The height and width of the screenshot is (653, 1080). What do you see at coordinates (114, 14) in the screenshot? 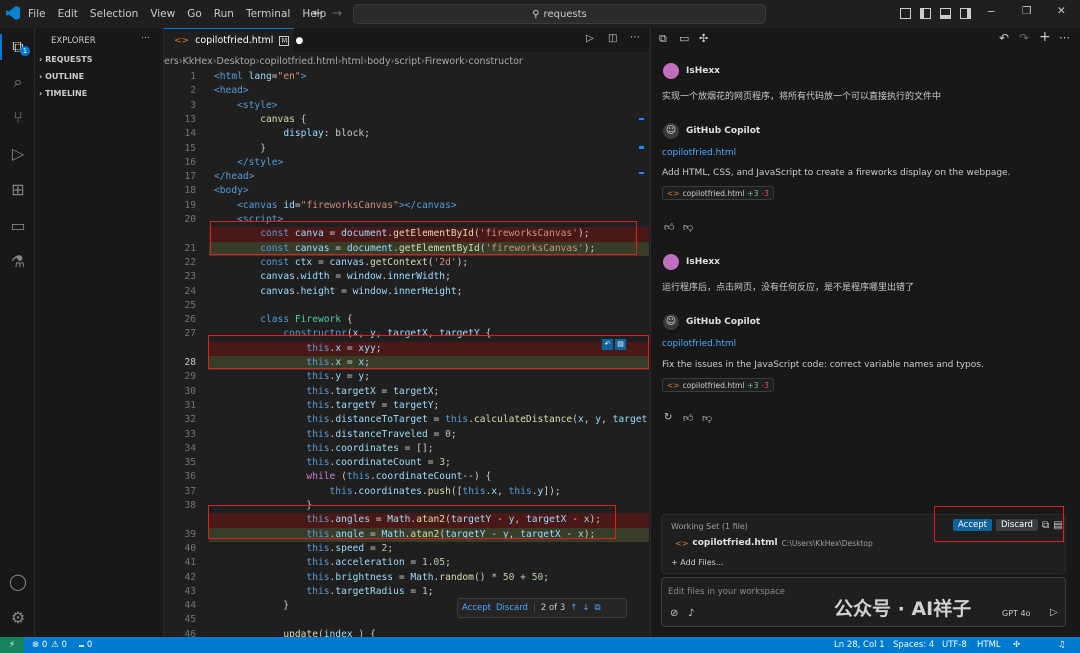
I see `menu-item-selection: Selection` at bounding box center [114, 14].